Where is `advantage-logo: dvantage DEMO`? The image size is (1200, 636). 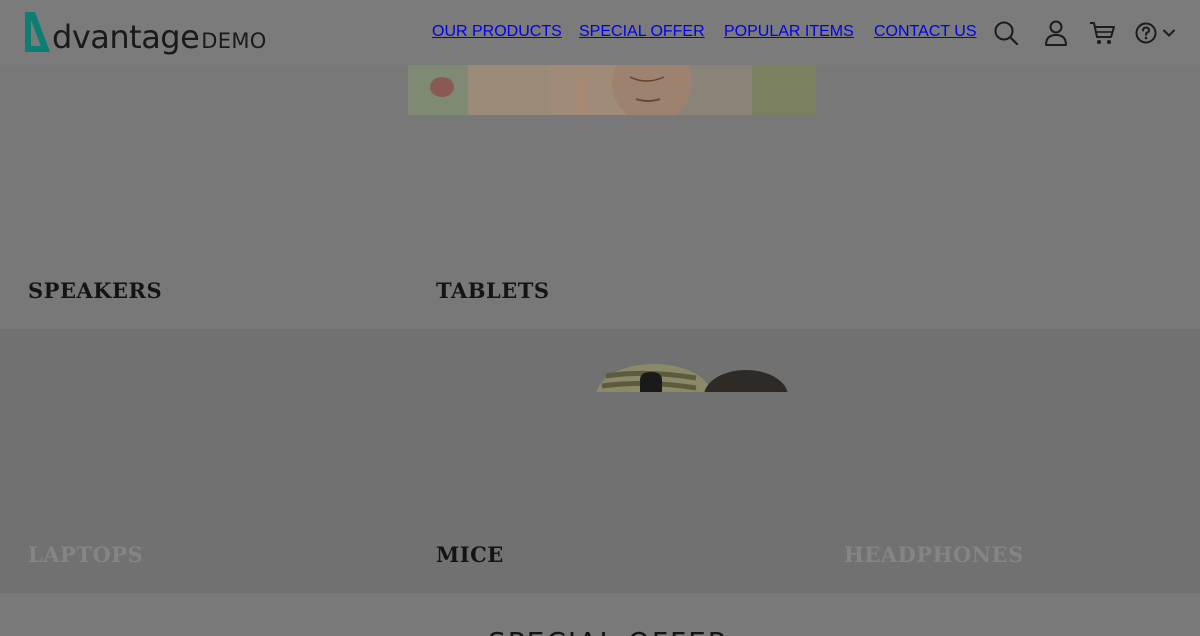
advantage-logo: dvantage DEMO is located at coordinates (144, 32).